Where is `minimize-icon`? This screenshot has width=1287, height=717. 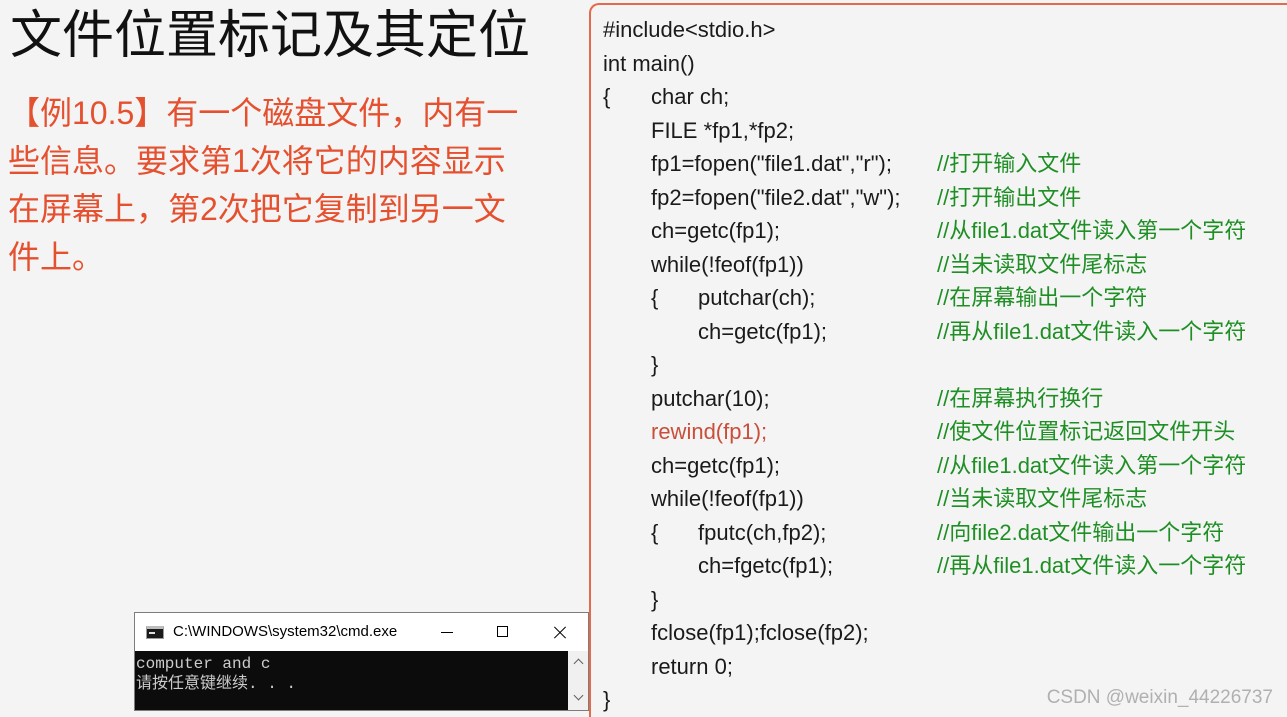 minimize-icon is located at coordinates (447, 632).